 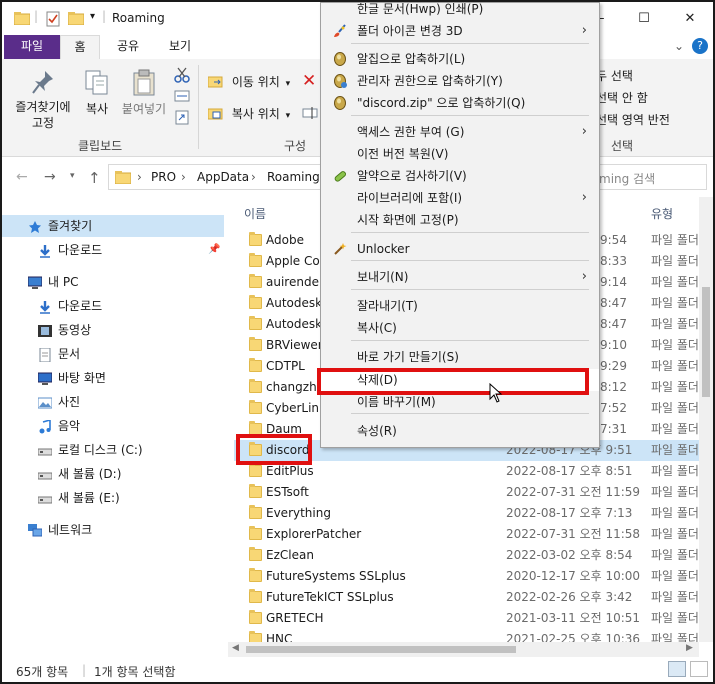 What do you see at coordinates (113, 498) in the screenshot?
I see `nav-item: 새 볼륨 (E:)` at bounding box center [113, 498].